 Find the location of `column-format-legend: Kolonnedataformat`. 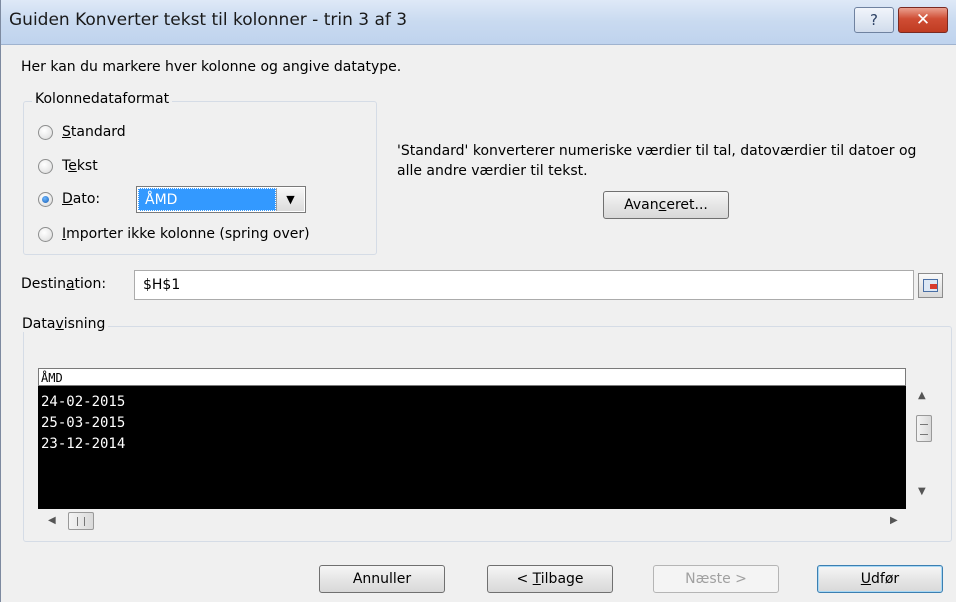

column-format-legend: Kolonnedataformat is located at coordinates (102, 99).